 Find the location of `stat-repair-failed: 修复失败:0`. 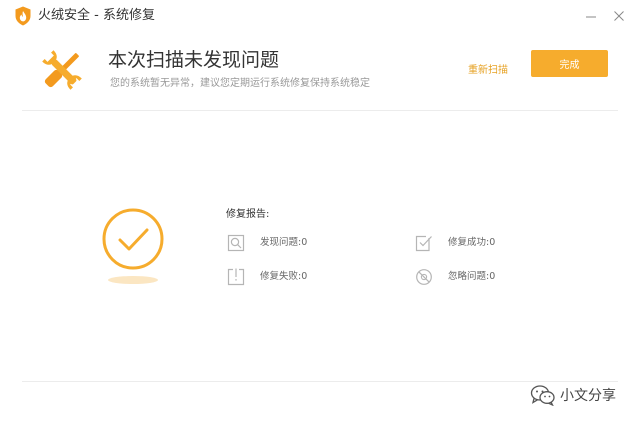

stat-repair-failed: 修复失败:0 is located at coordinates (287, 278).